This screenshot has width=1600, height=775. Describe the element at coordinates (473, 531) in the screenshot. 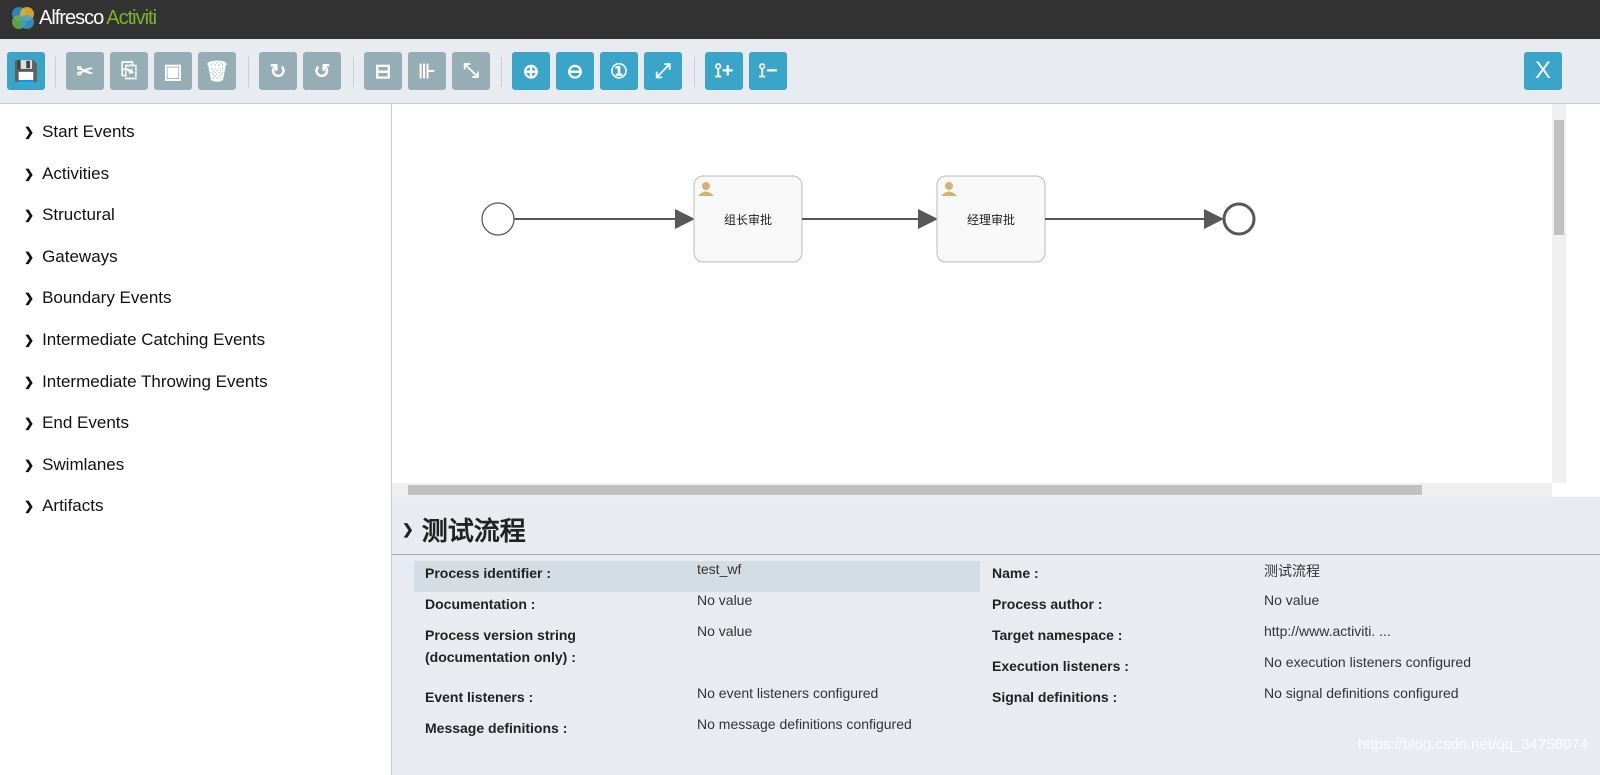

I see `process-name-title: 测试流程` at that location.